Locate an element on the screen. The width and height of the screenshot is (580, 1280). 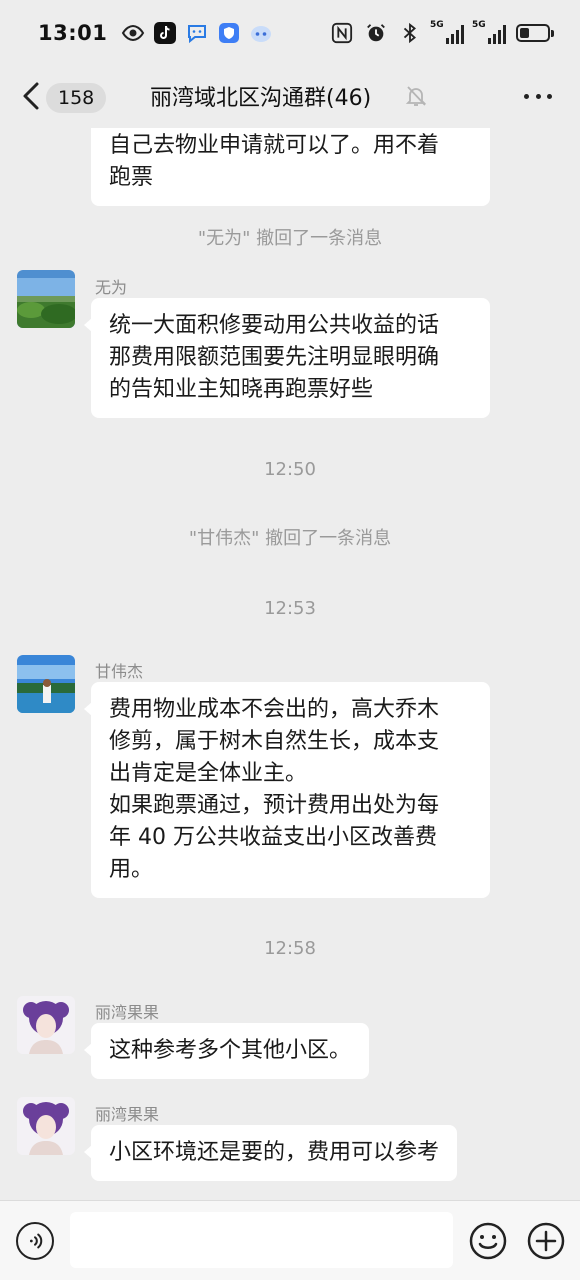
voice-input-icon is located at coordinates (35, 1241).